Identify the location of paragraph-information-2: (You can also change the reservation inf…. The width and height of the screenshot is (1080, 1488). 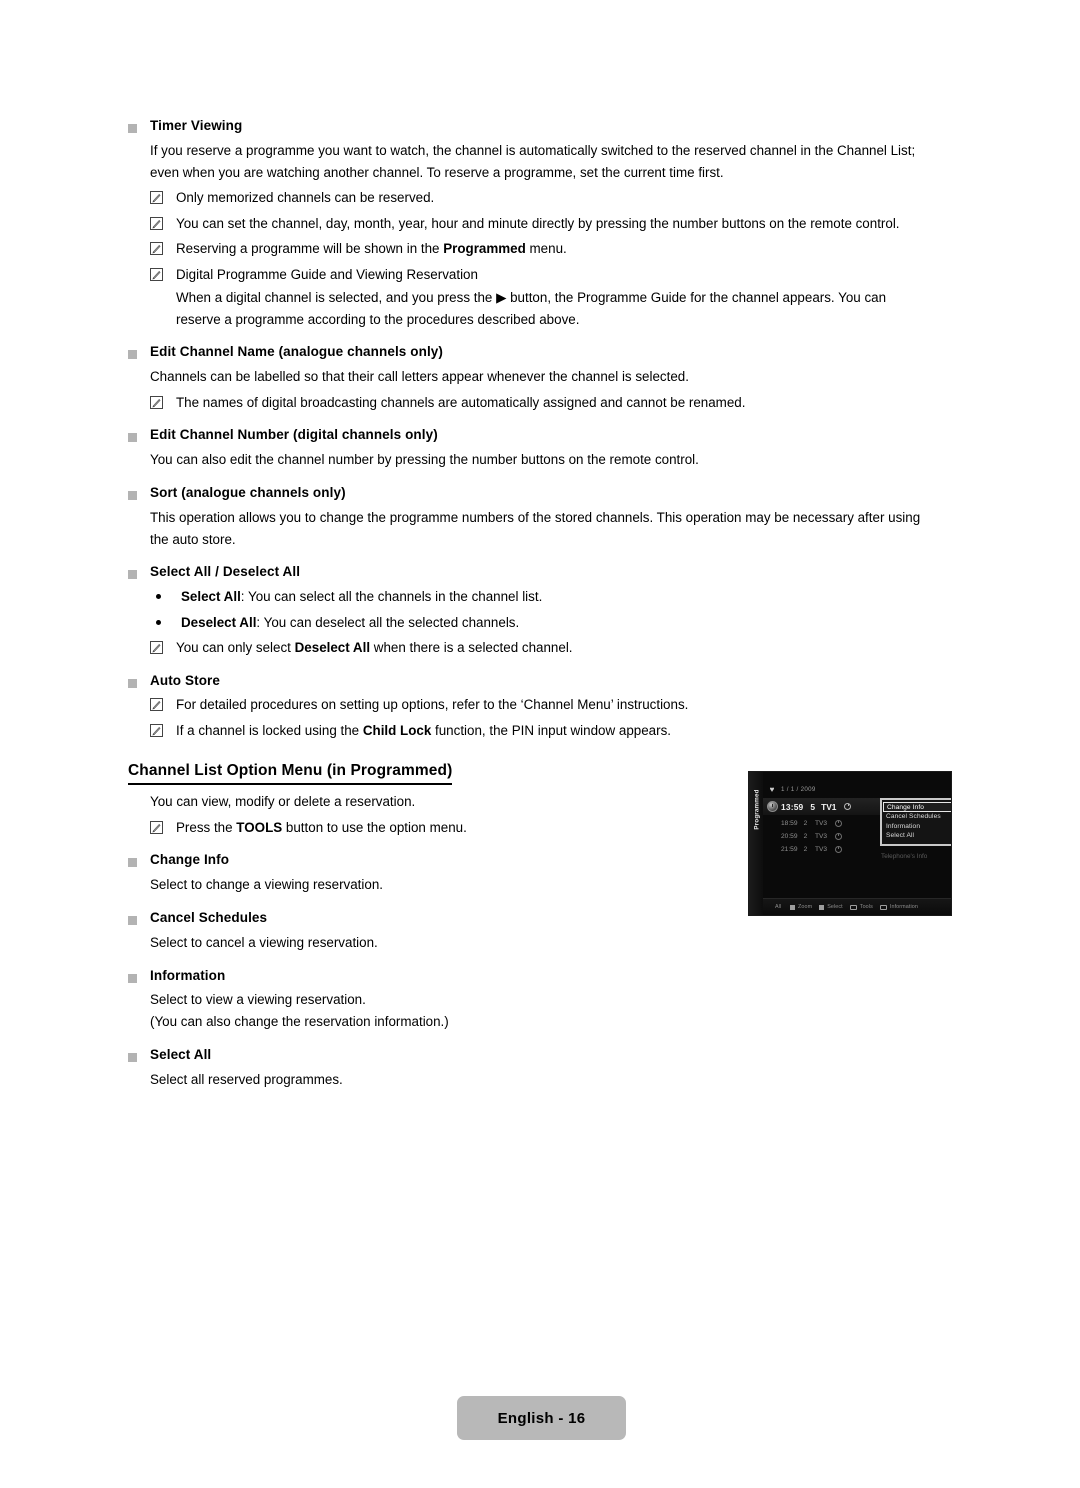
(299, 1022).